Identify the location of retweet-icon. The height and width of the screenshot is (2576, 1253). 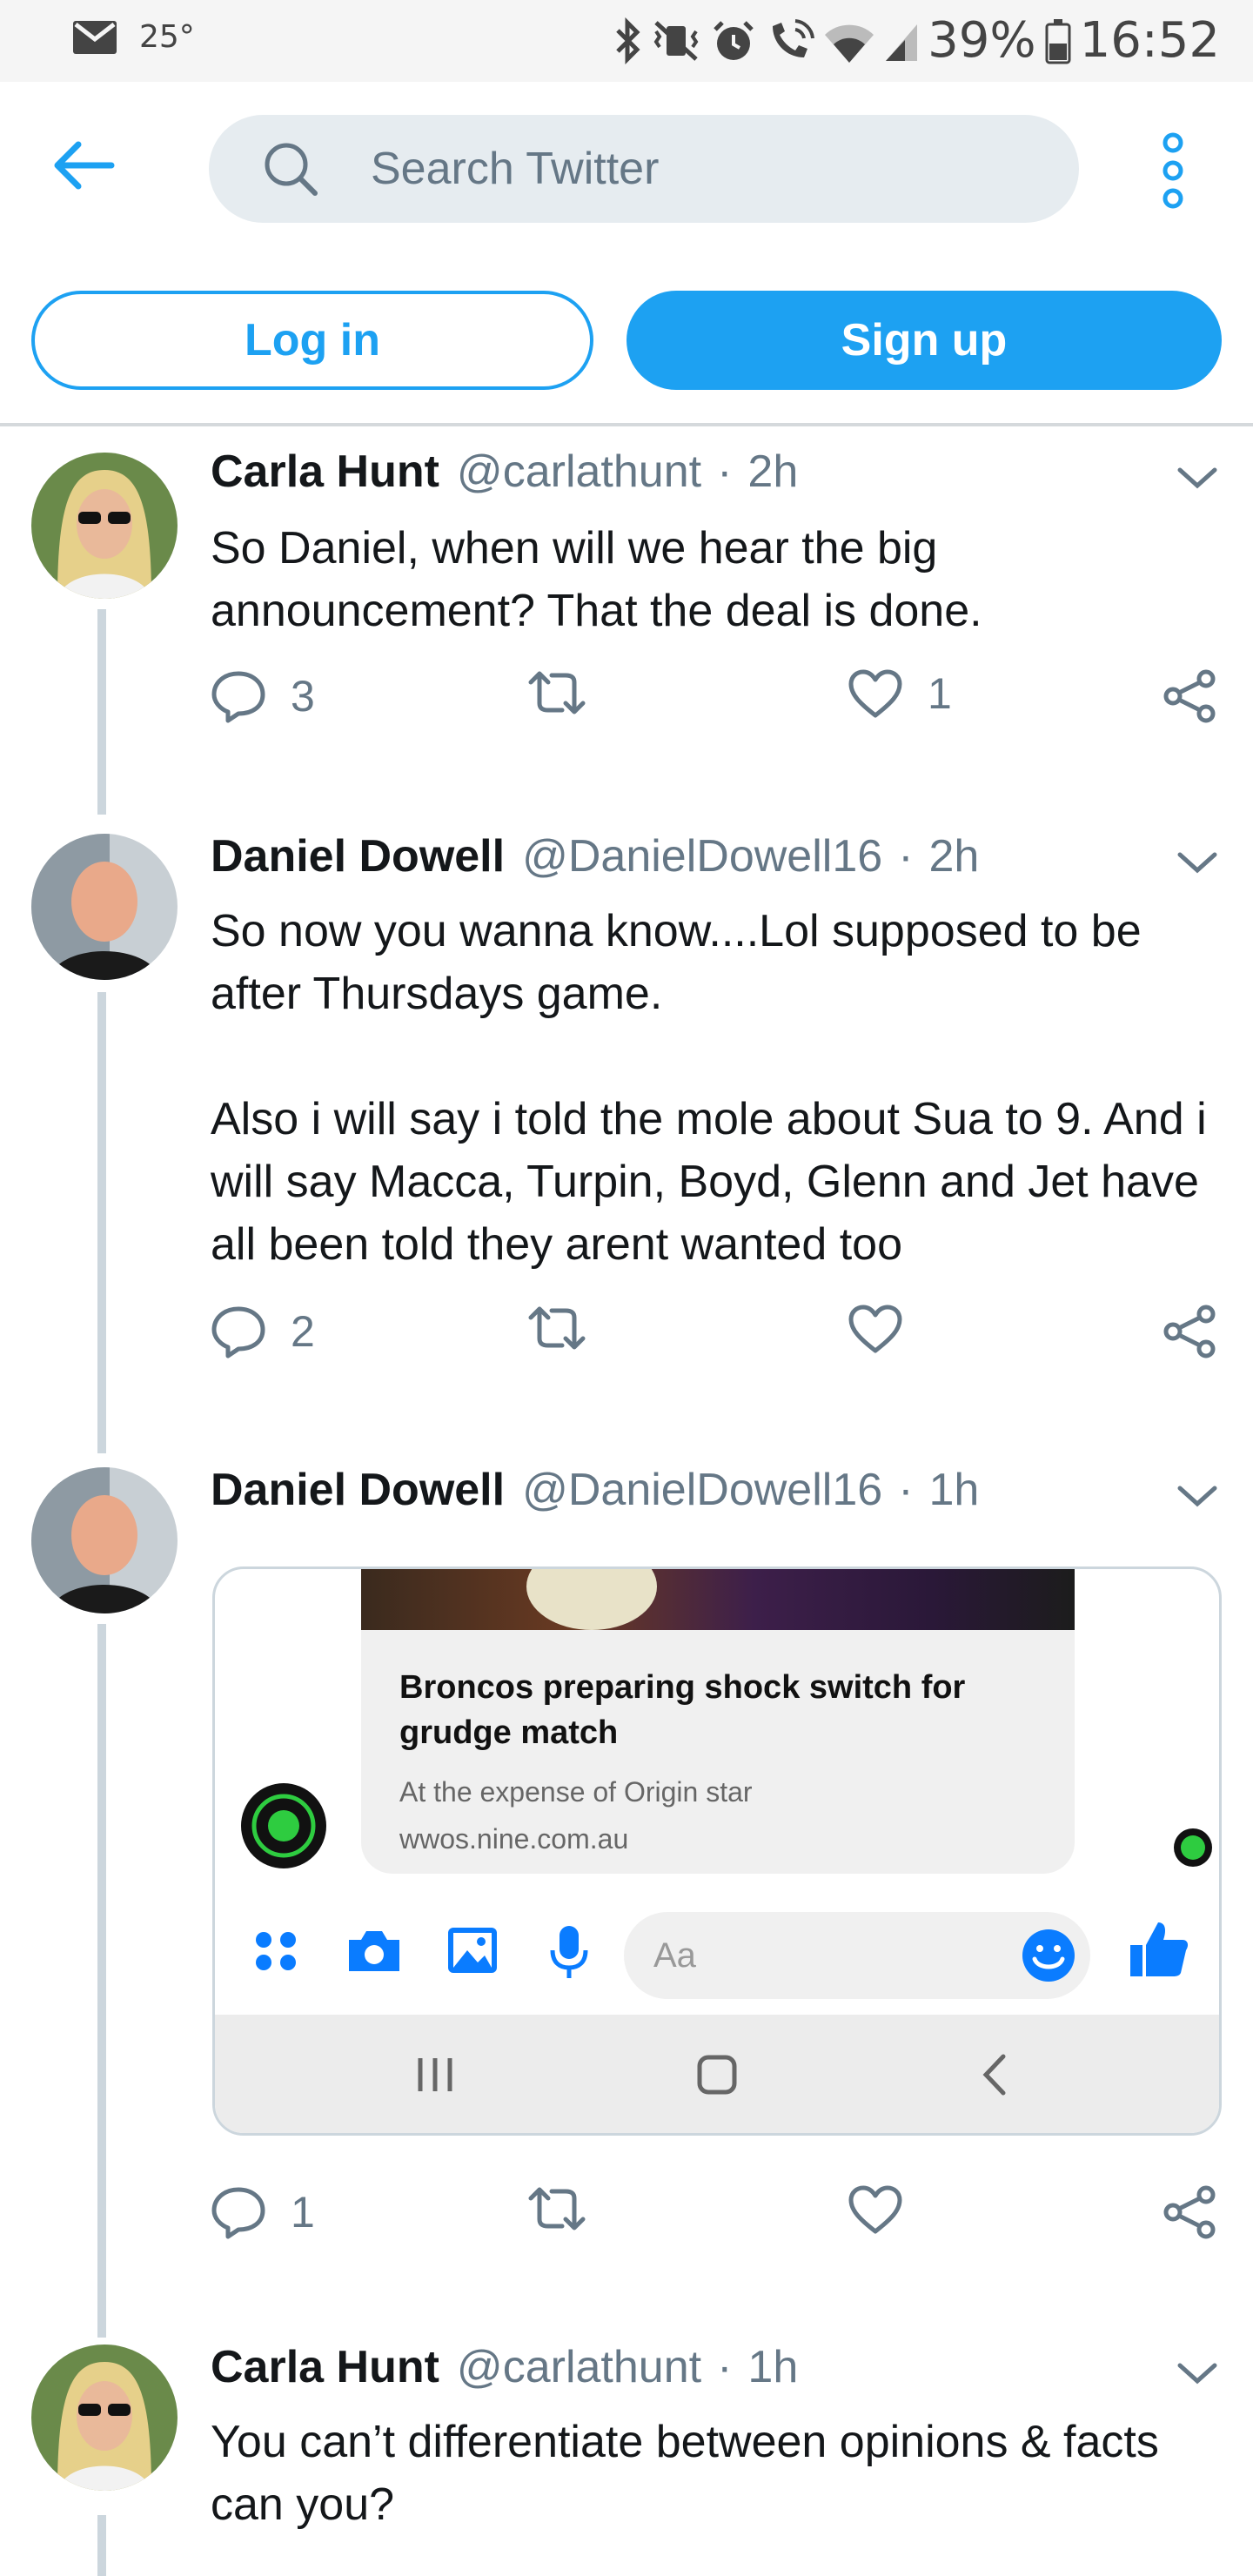
(557, 2209).